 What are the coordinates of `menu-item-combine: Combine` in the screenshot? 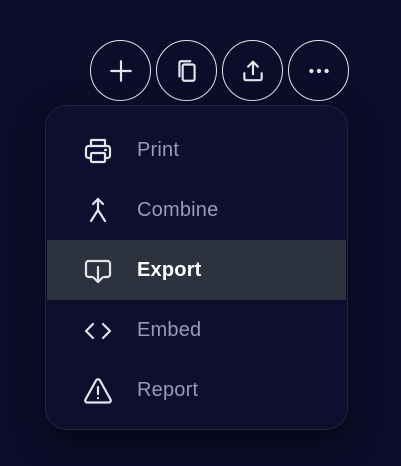 It's located at (196, 210).